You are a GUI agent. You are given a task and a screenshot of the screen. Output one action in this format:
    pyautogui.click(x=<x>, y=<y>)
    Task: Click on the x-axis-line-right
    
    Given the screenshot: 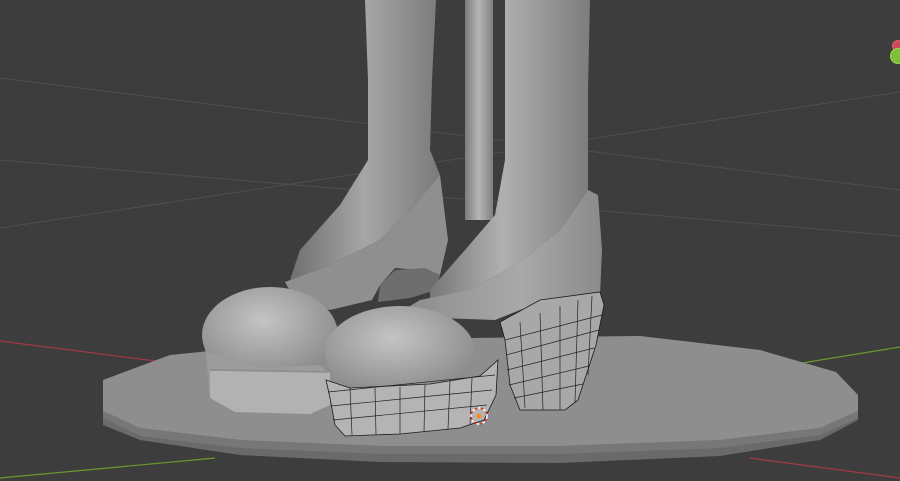 What is the action you would take?
    pyautogui.click(x=824, y=468)
    